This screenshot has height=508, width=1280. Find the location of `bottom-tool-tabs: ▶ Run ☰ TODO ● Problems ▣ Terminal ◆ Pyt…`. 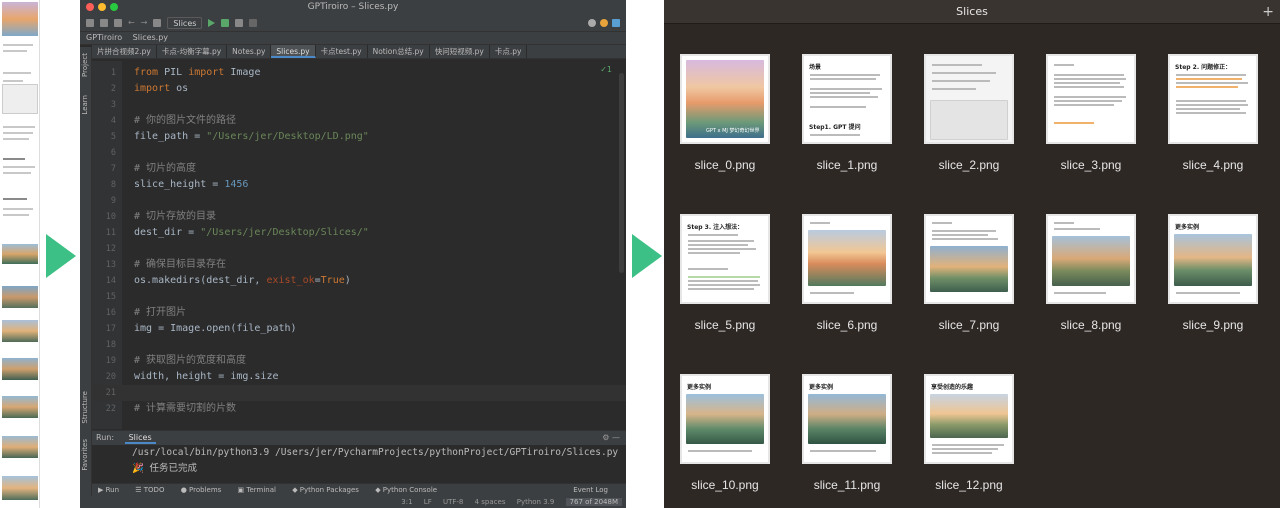

bottom-tool-tabs: ▶ Run ☰ TODO ● Problems ▣ Terminal ◆ Pyt… is located at coordinates (359, 489).